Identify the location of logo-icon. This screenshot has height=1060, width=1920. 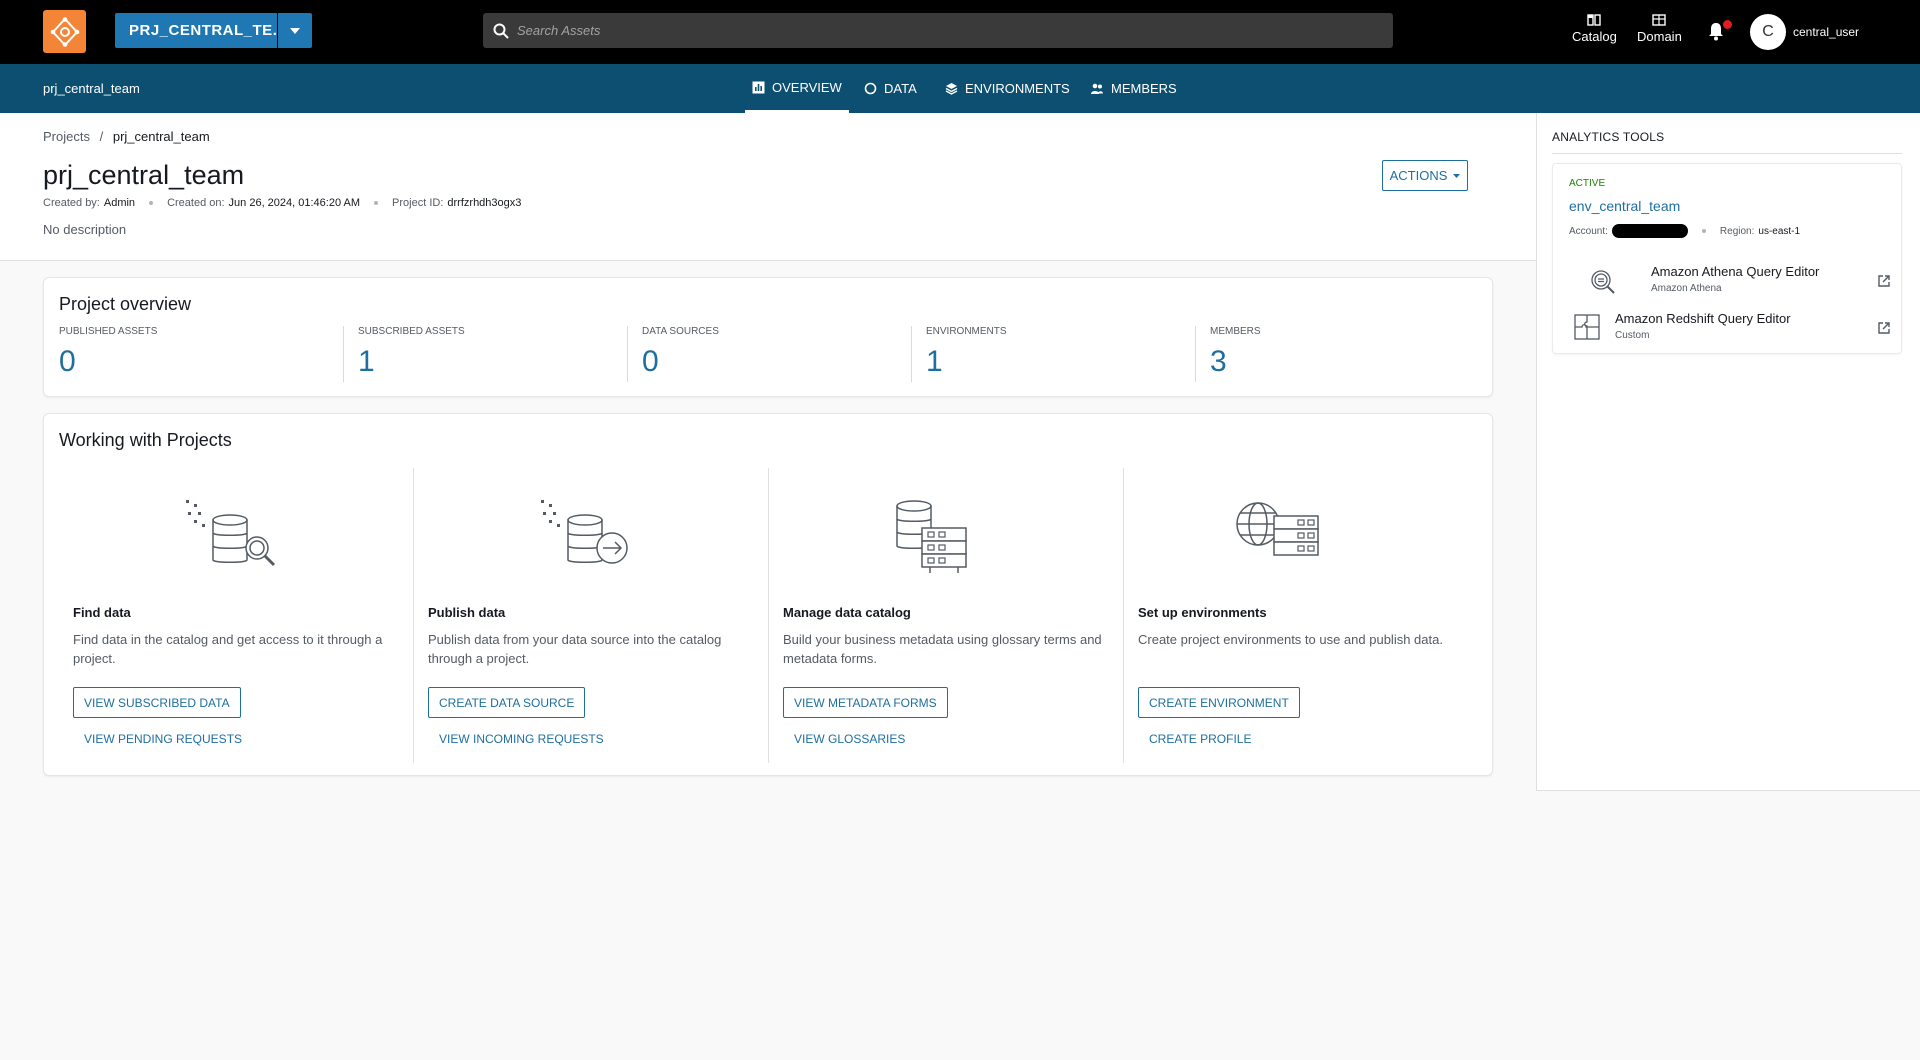
(64, 31).